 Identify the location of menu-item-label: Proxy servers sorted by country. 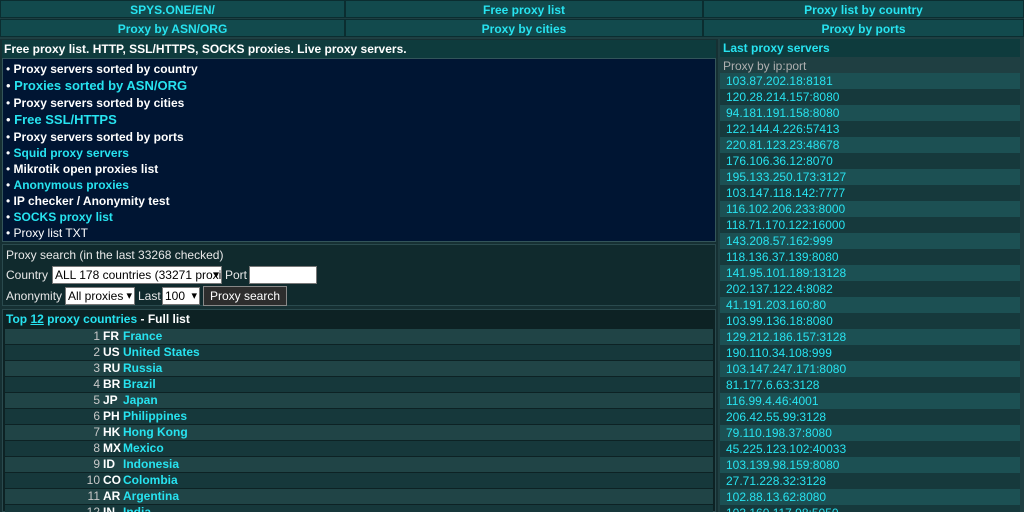
(105, 69).